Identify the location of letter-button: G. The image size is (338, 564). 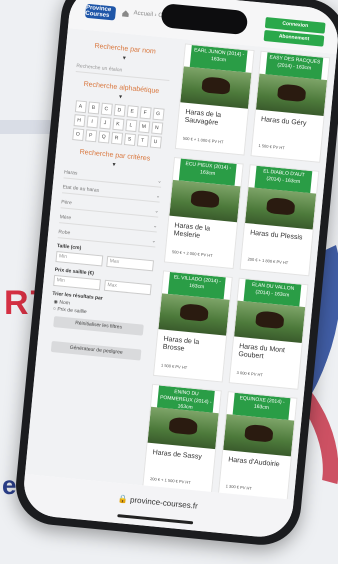
(158, 114).